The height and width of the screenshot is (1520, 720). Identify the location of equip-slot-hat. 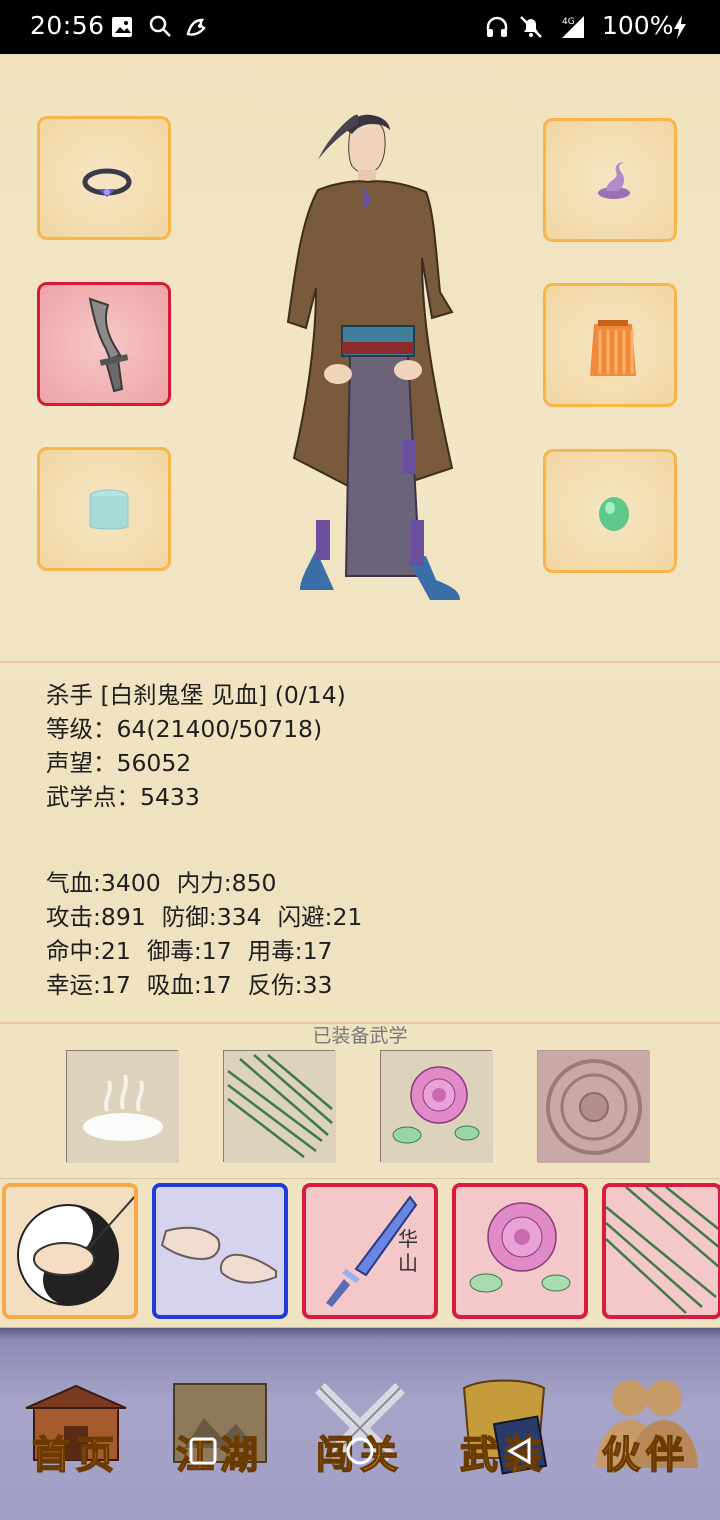
(610, 180).